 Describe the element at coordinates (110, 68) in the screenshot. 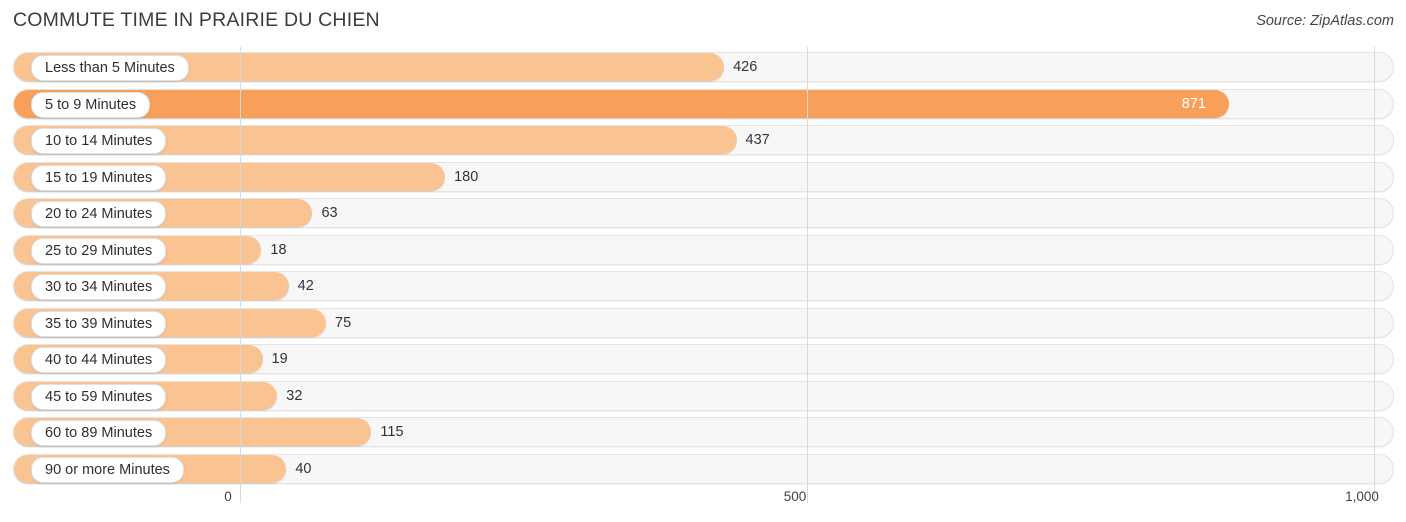

I see `bar-category-label: Less than 5 Minutes` at that location.